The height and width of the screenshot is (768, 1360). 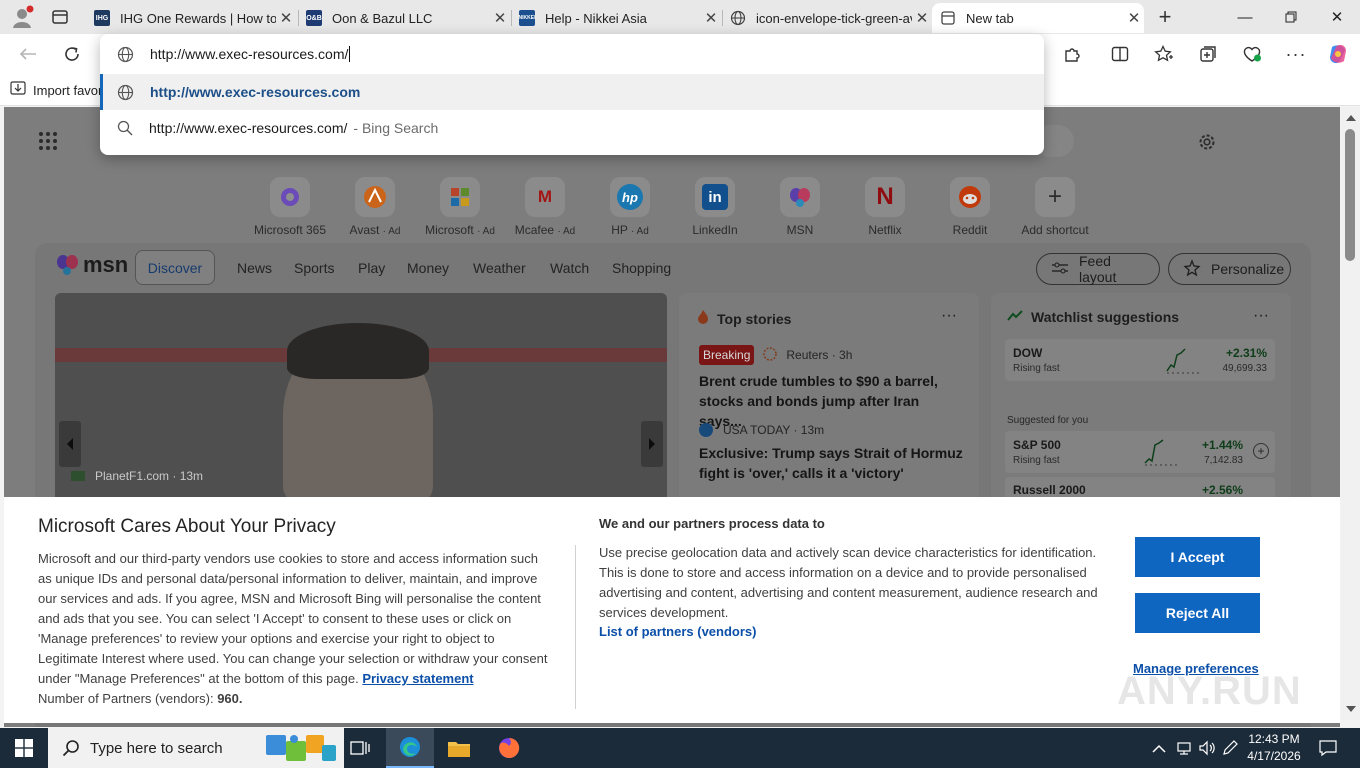 What do you see at coordinates (371, 268) in the screenshot?
I see `nav-play: Play` at bounding box center [371, 268].